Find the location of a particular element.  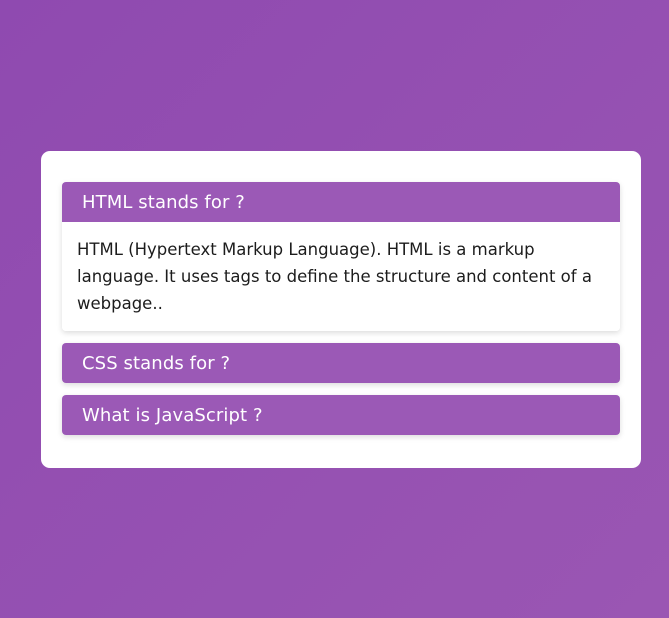

faq-item-css: CSS stands for ? is located at coordinates (341, 363).